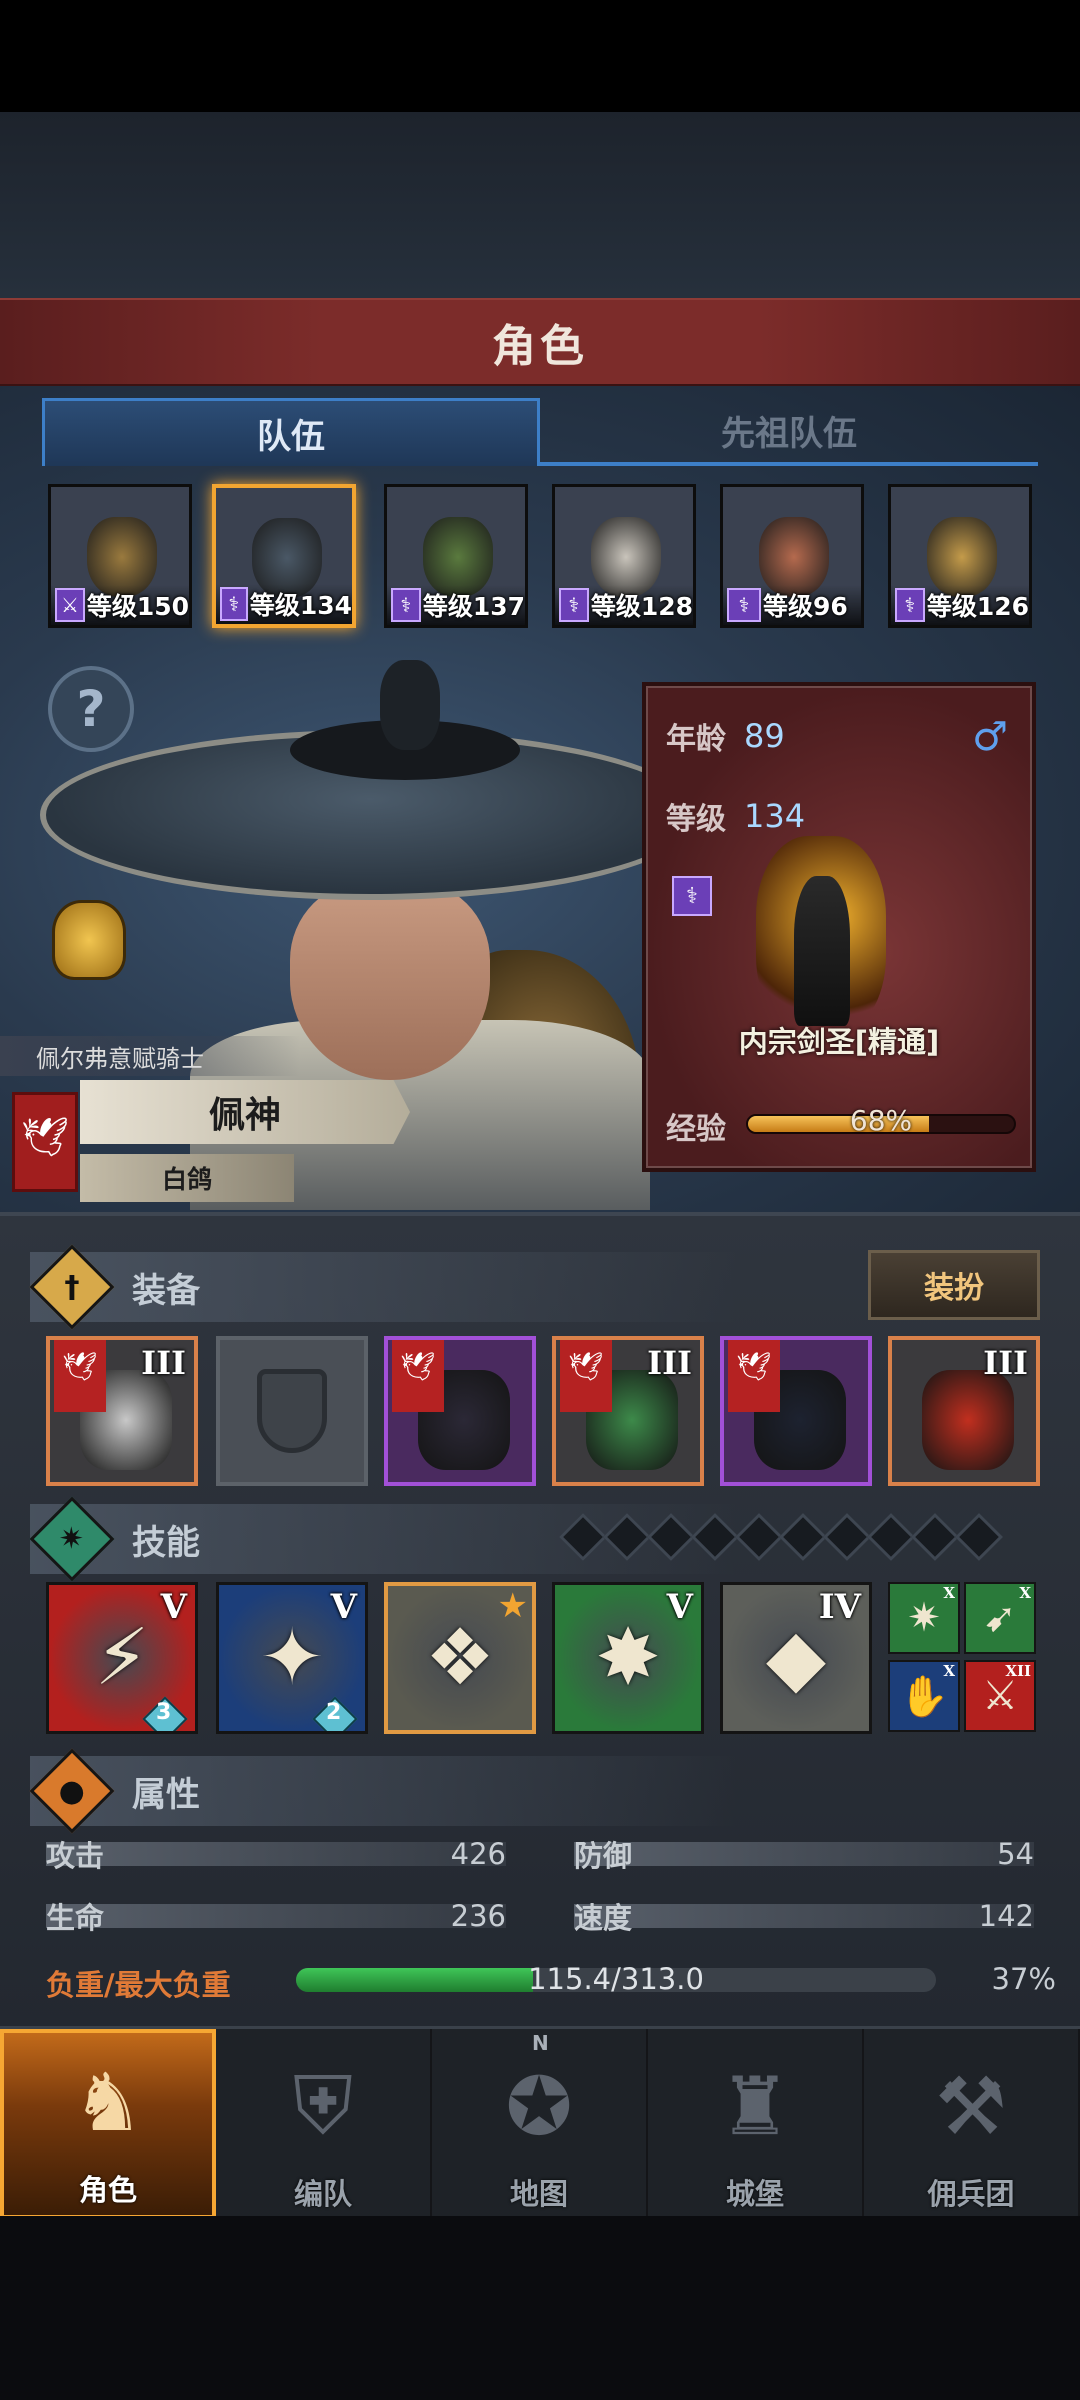 This screenshot has width=1080, height=2400. What do you see at coordinates (187, 1178) in the screenshot?
I see `banner-name: 白鸽` at bounding box center [187, 1178].